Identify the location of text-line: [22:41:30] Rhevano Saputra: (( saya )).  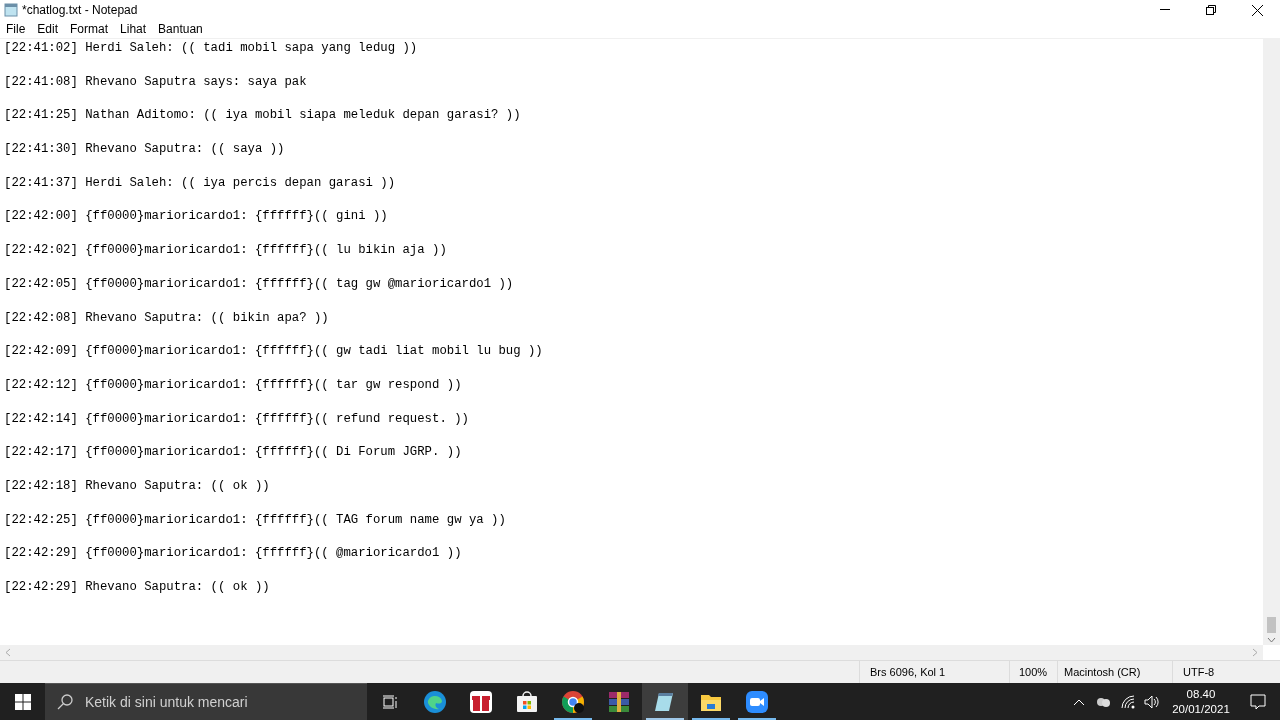
(144, 149).